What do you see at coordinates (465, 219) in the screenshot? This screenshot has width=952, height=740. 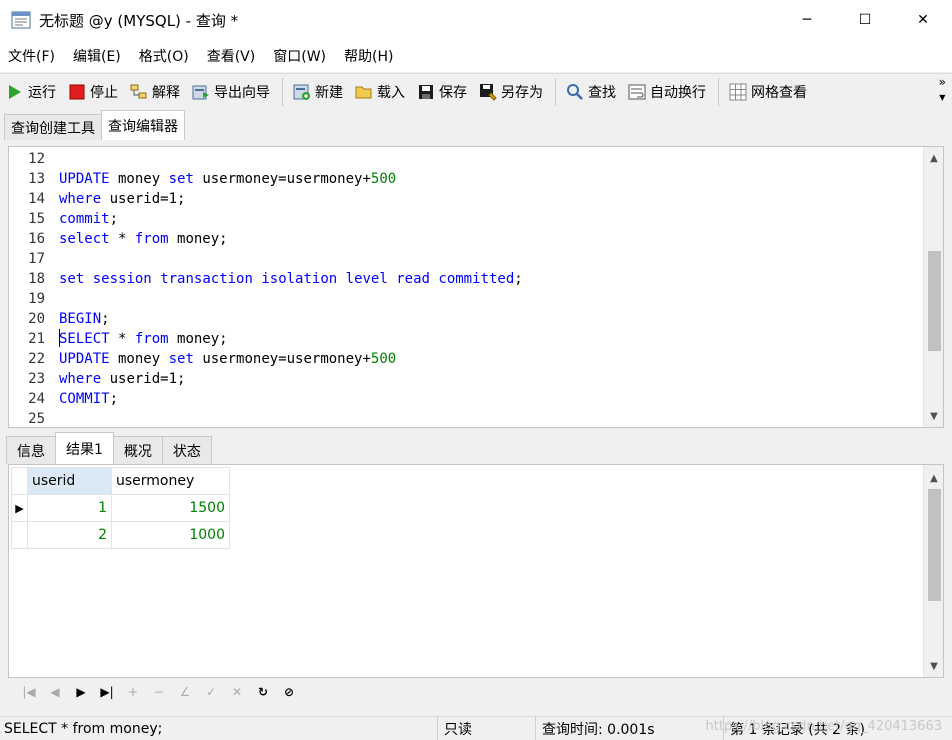 I see `code-line: 15 commit;` at bounding box center [465, 219].